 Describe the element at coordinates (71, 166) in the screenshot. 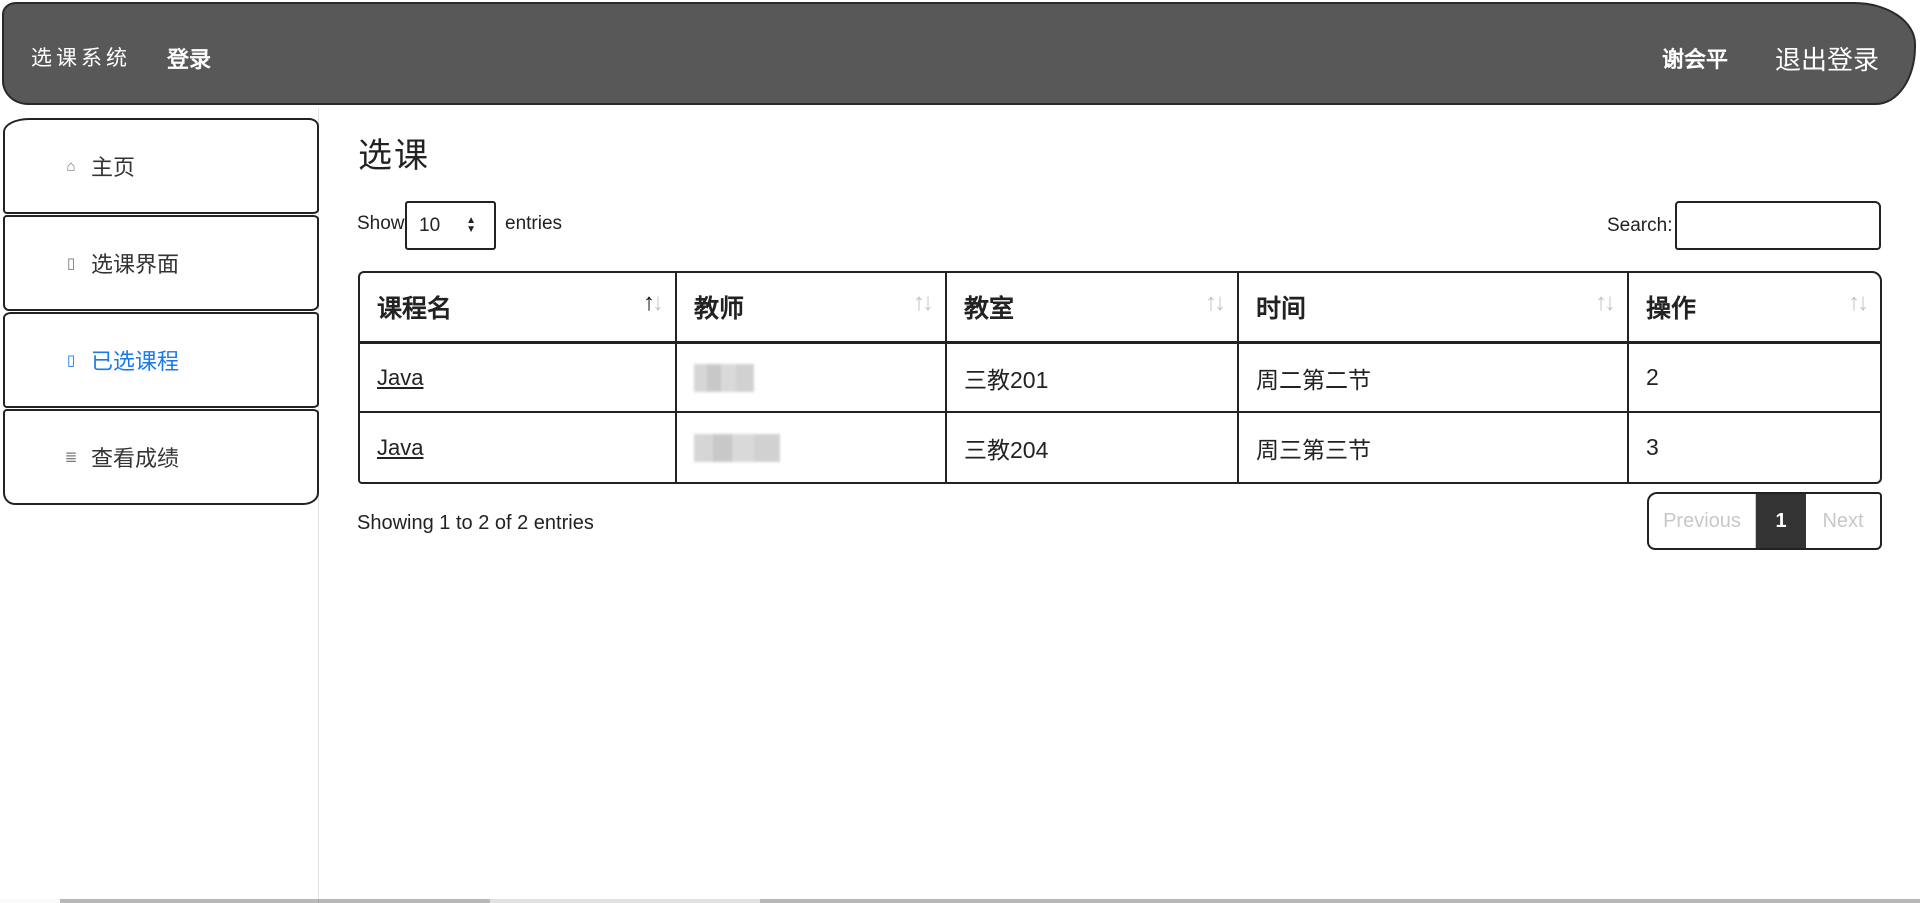

I see `home-icon: ⌂` at that location.